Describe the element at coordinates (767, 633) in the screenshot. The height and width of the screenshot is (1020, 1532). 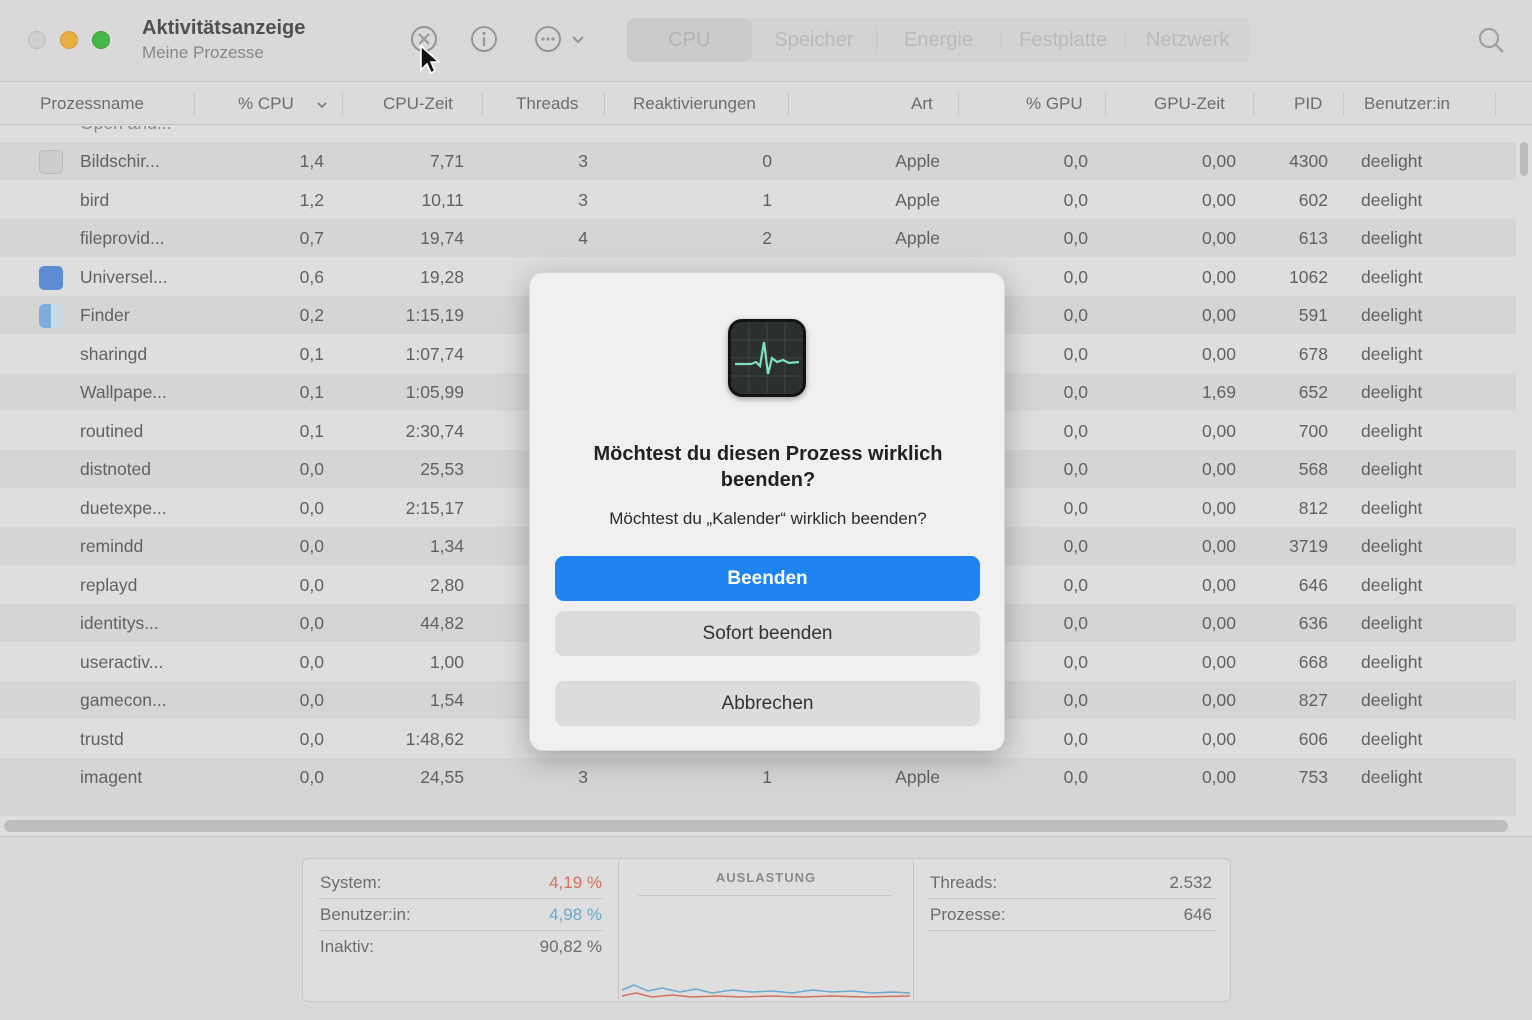
I see `force-quit-button: Sofort beenden` at that location.